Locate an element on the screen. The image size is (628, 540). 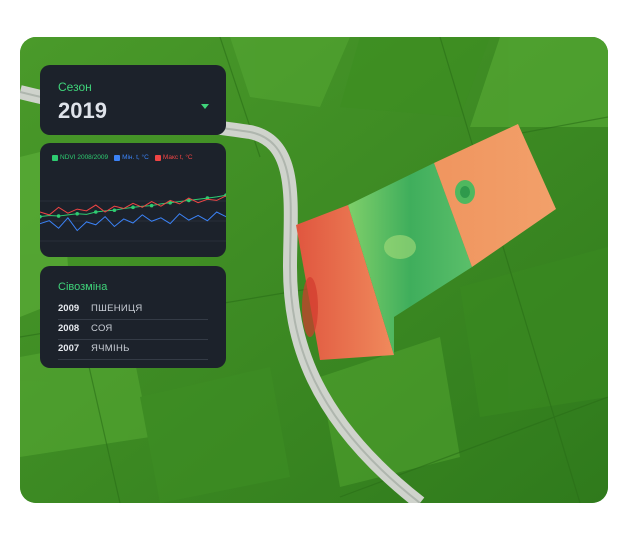
chevron-down-icon is located at coordinates (205, 106).